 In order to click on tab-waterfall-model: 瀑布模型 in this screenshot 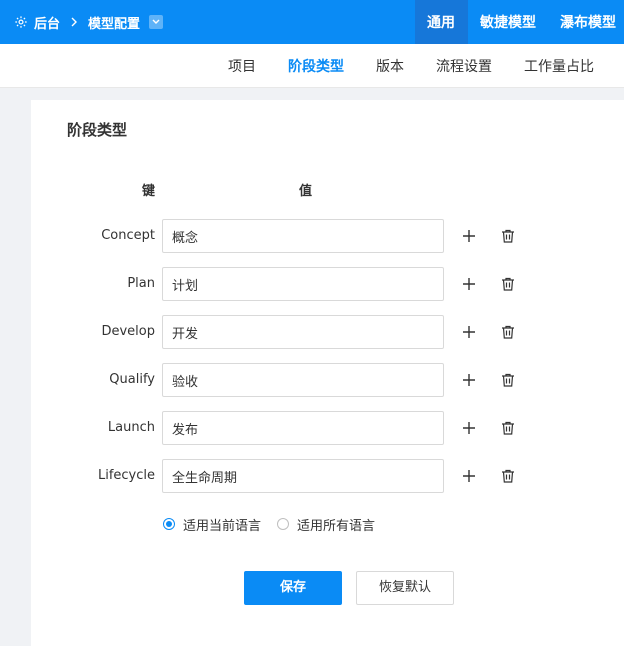, I will do `click(586, 22)`.